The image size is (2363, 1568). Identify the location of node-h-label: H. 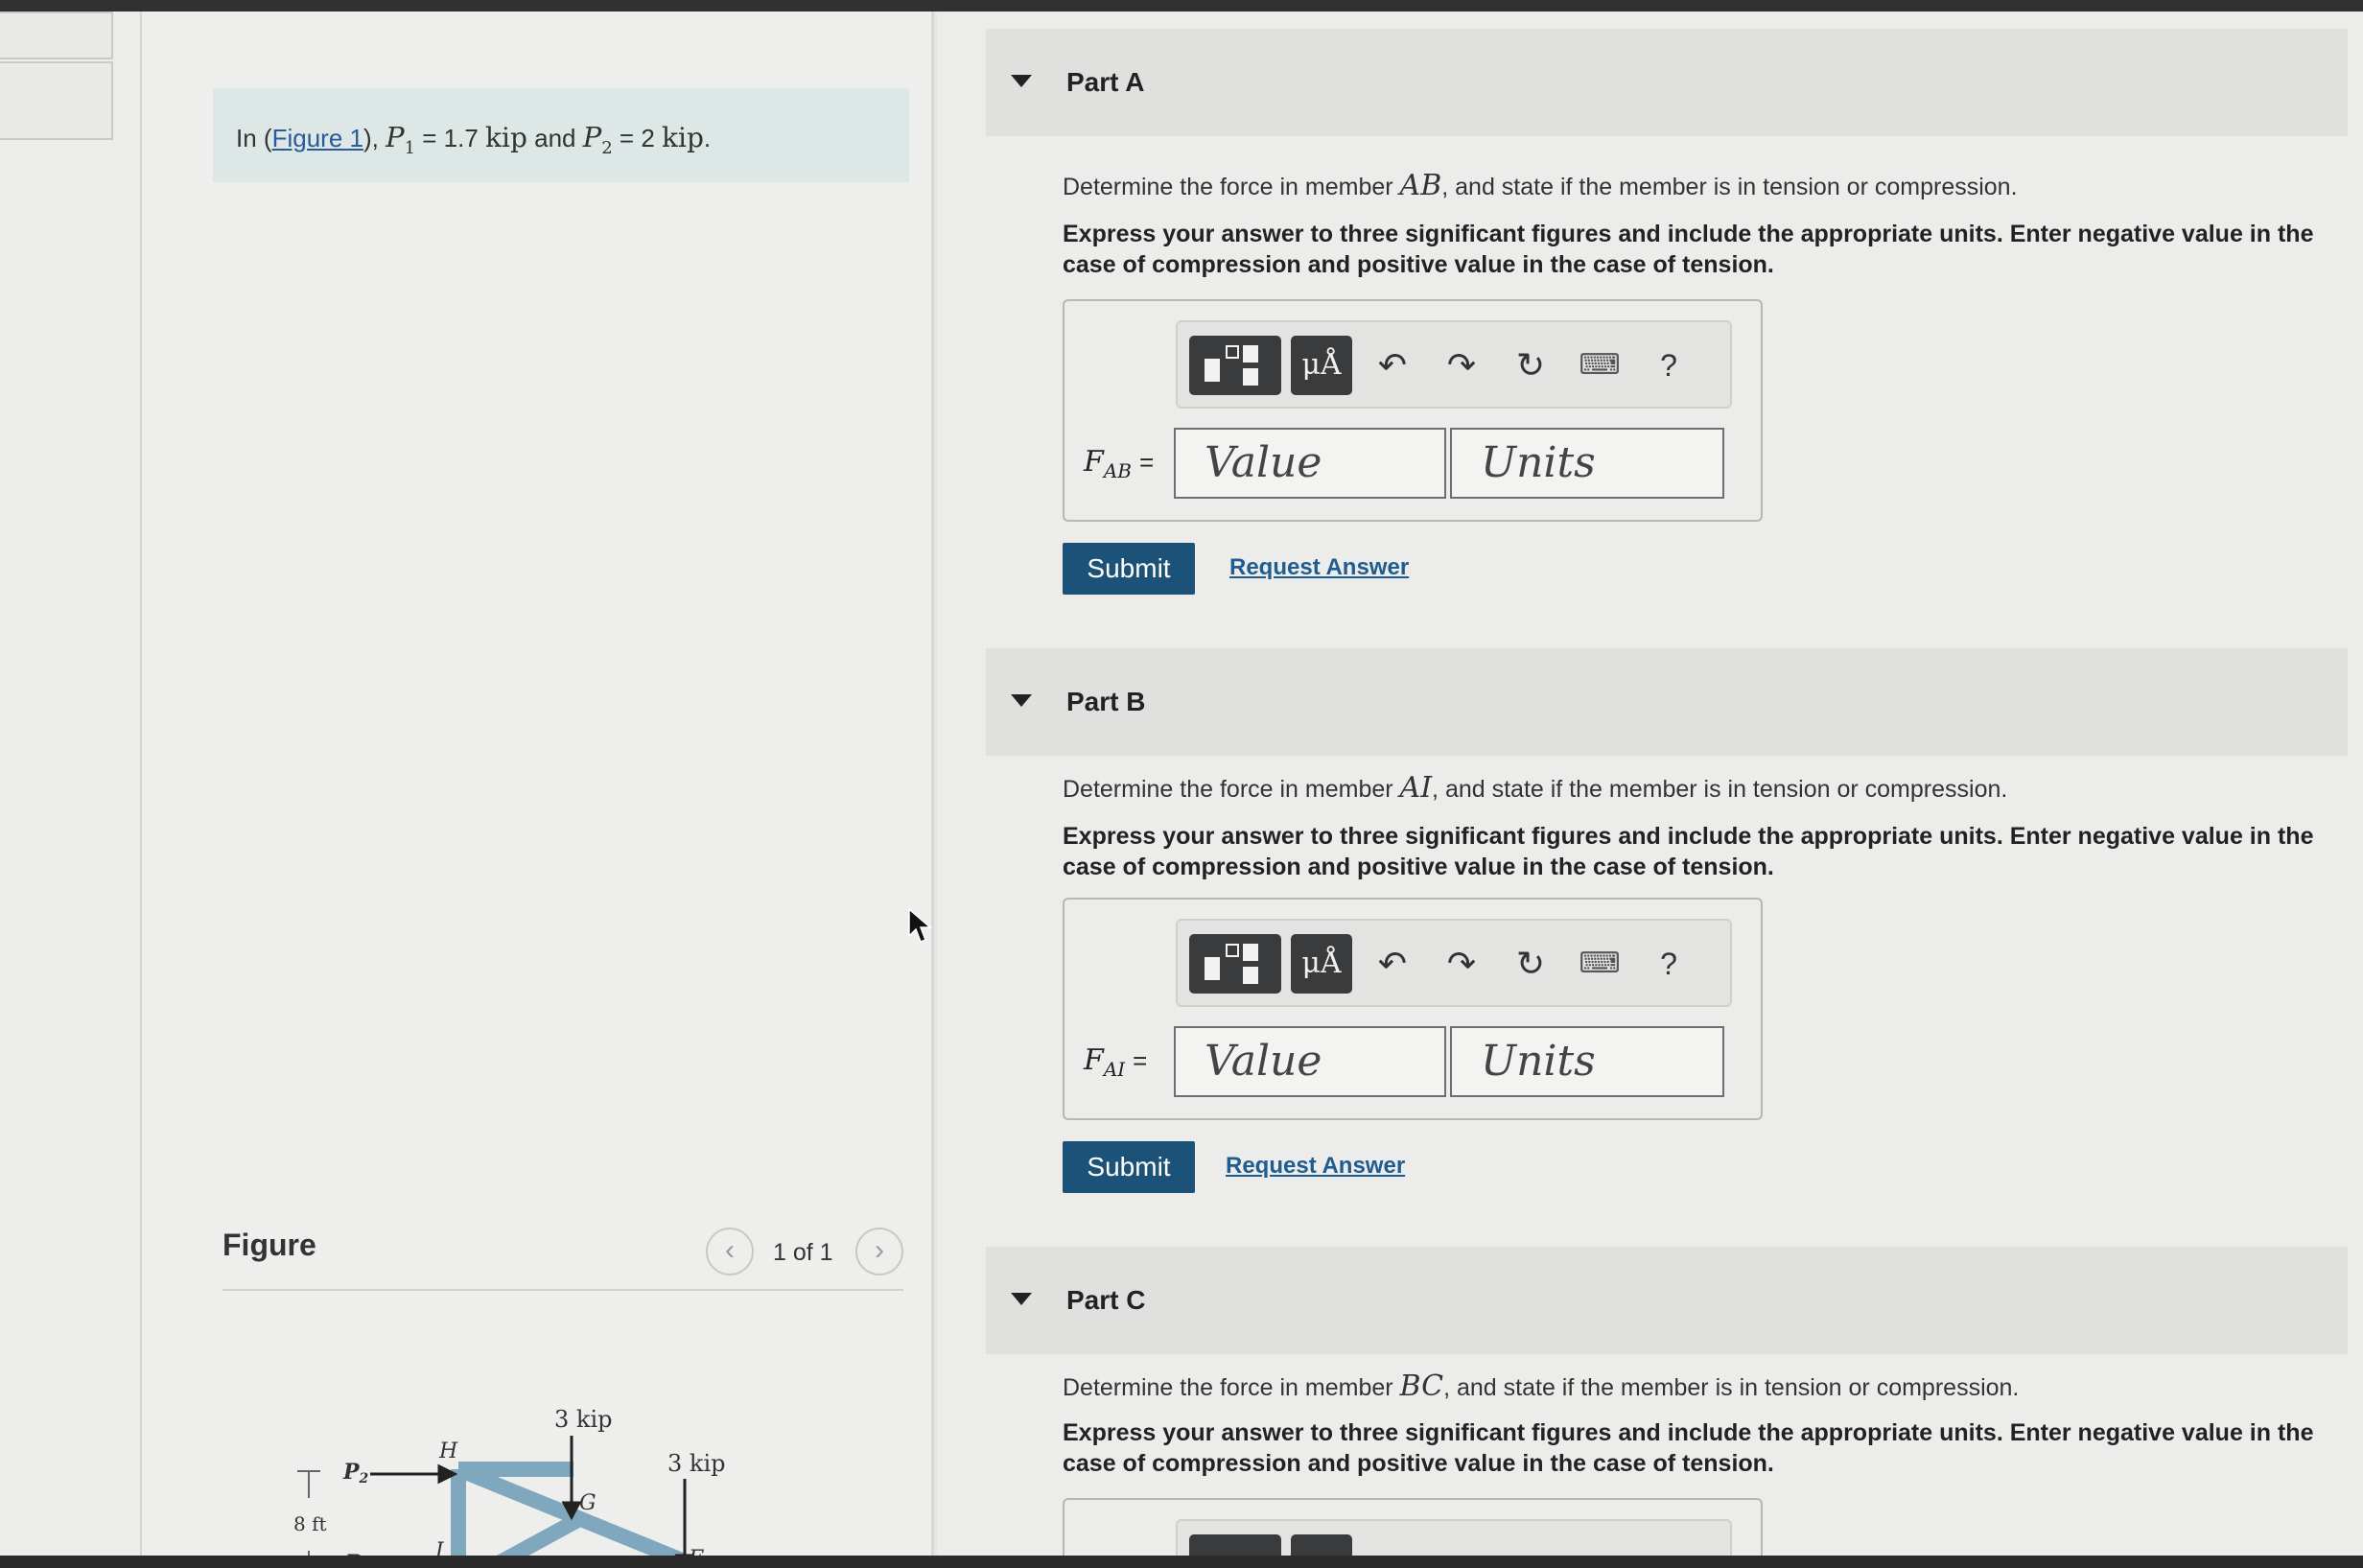
(448, 1451).